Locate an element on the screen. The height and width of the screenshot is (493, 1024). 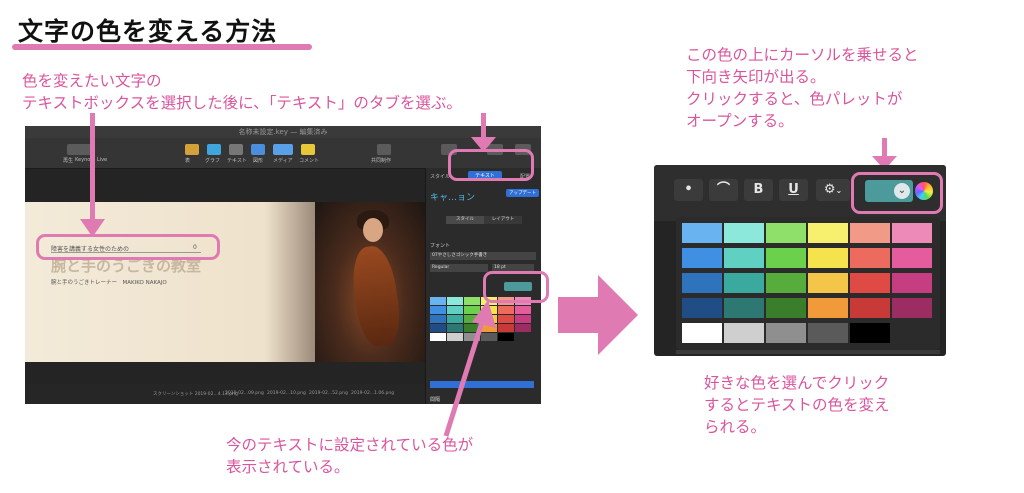
color-grid is located at coordinates (808, 283).